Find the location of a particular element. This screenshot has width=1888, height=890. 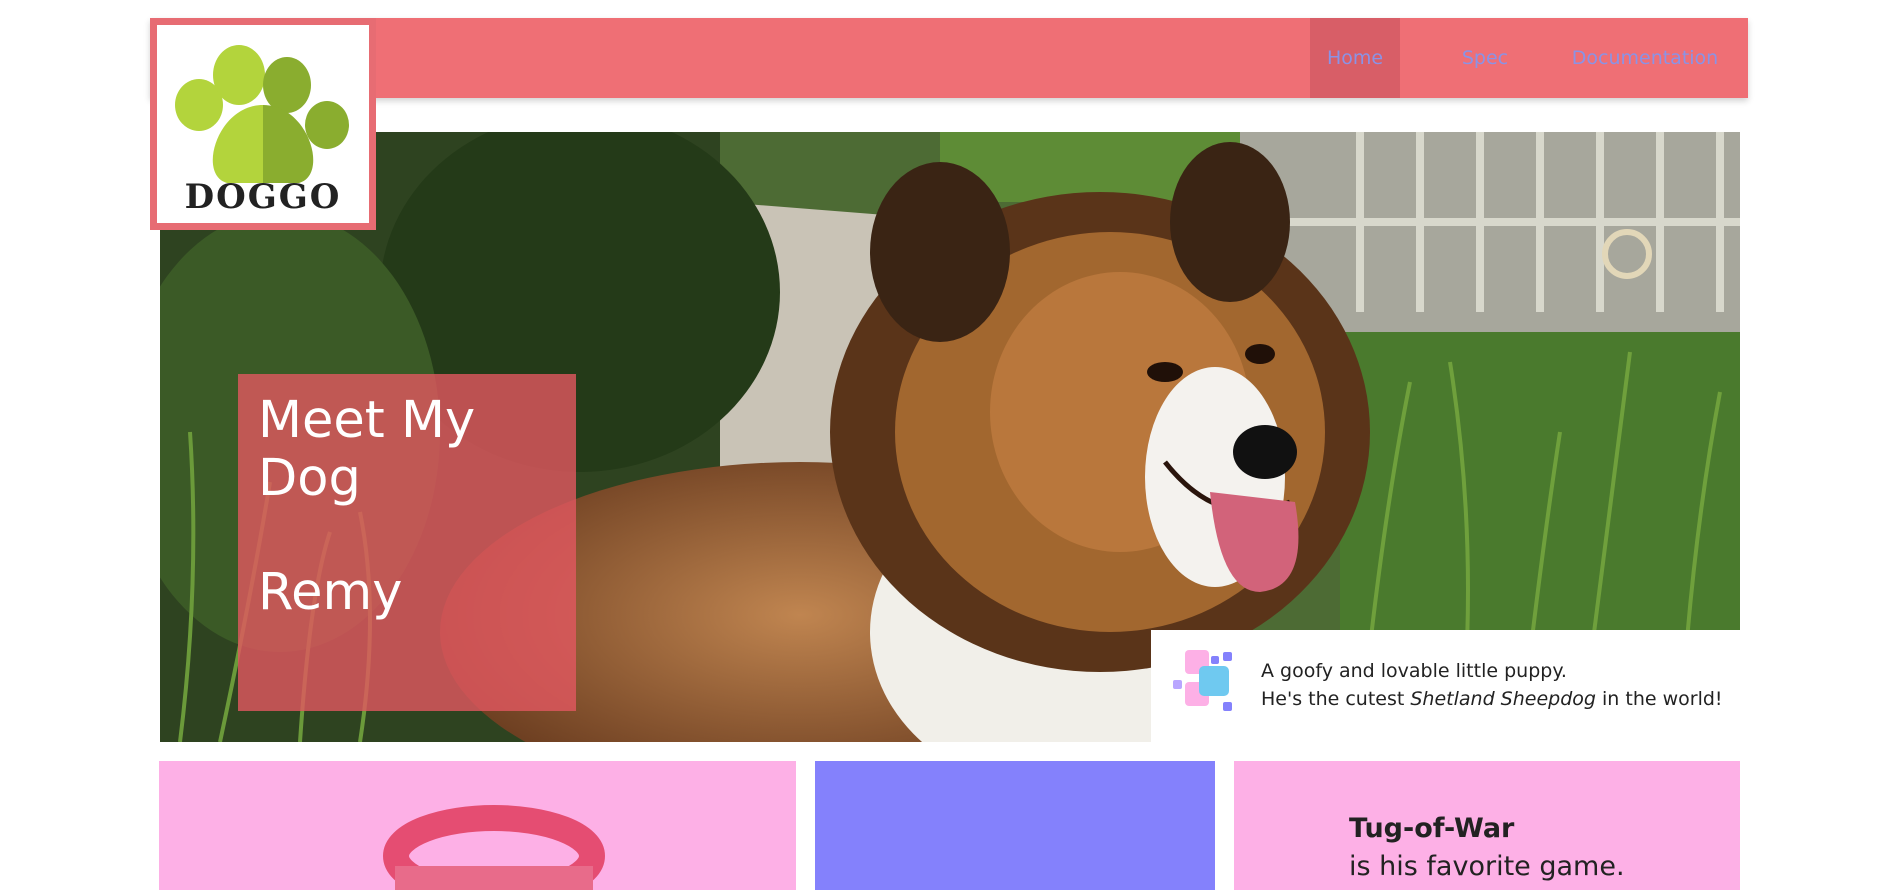

feature-card-collar is located at coordinates (477, 825).